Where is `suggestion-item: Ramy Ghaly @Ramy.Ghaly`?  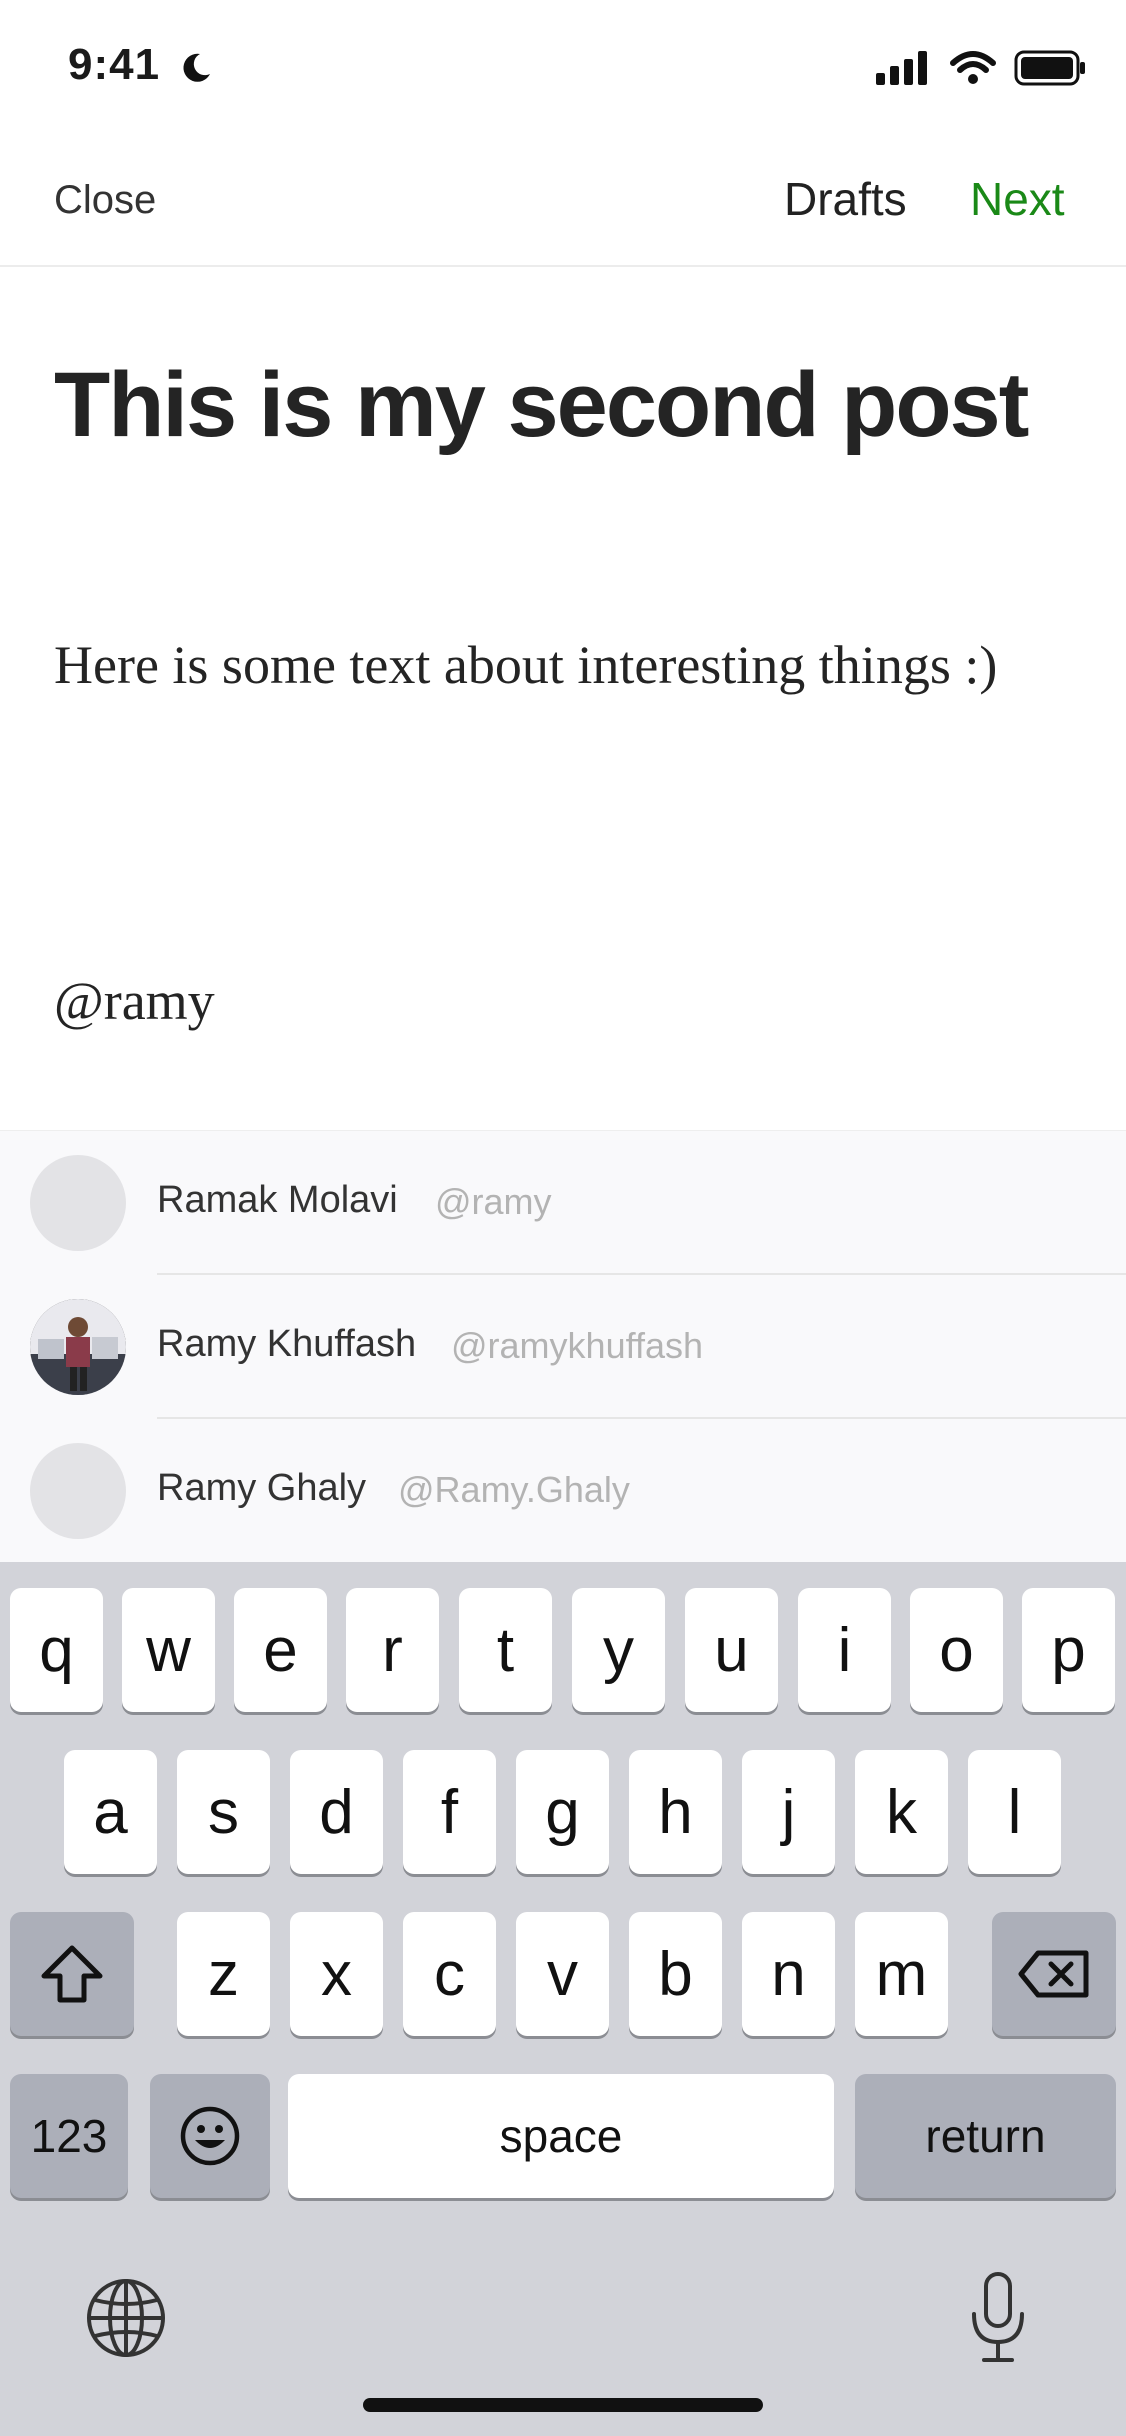 suggestion-item: Ramy Ghaly @Ramy.Ghaly is located at coordinates (563, 1491).